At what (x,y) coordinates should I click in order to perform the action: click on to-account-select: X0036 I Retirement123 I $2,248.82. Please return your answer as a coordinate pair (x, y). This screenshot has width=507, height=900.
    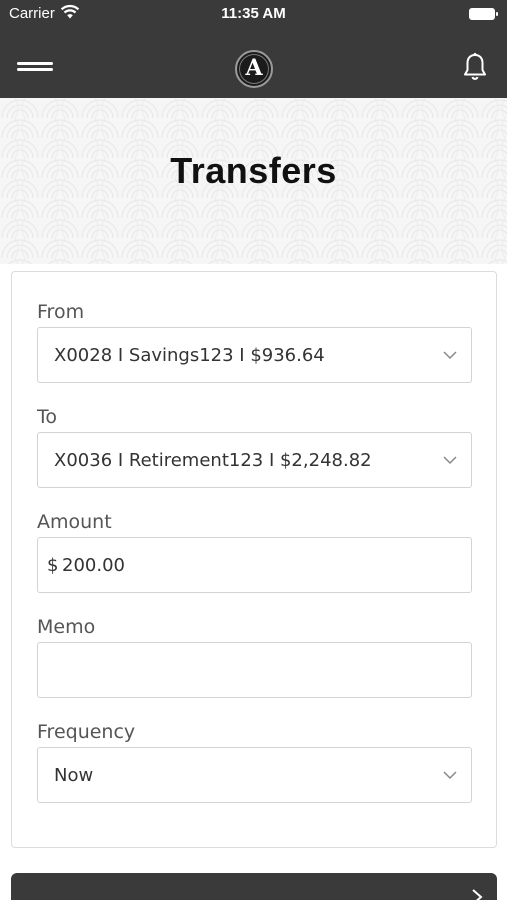
    Looking at the image, I should click on (254, 460).